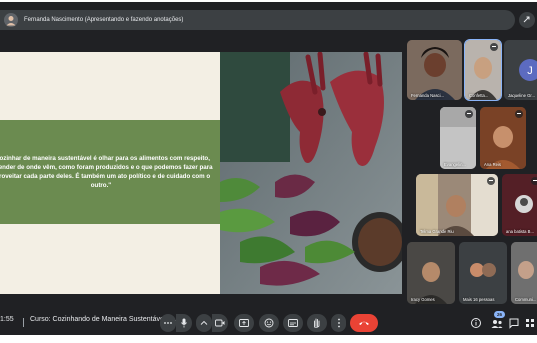  I want to click on participant-tile: Iracy Gomes, so click(431, 273).